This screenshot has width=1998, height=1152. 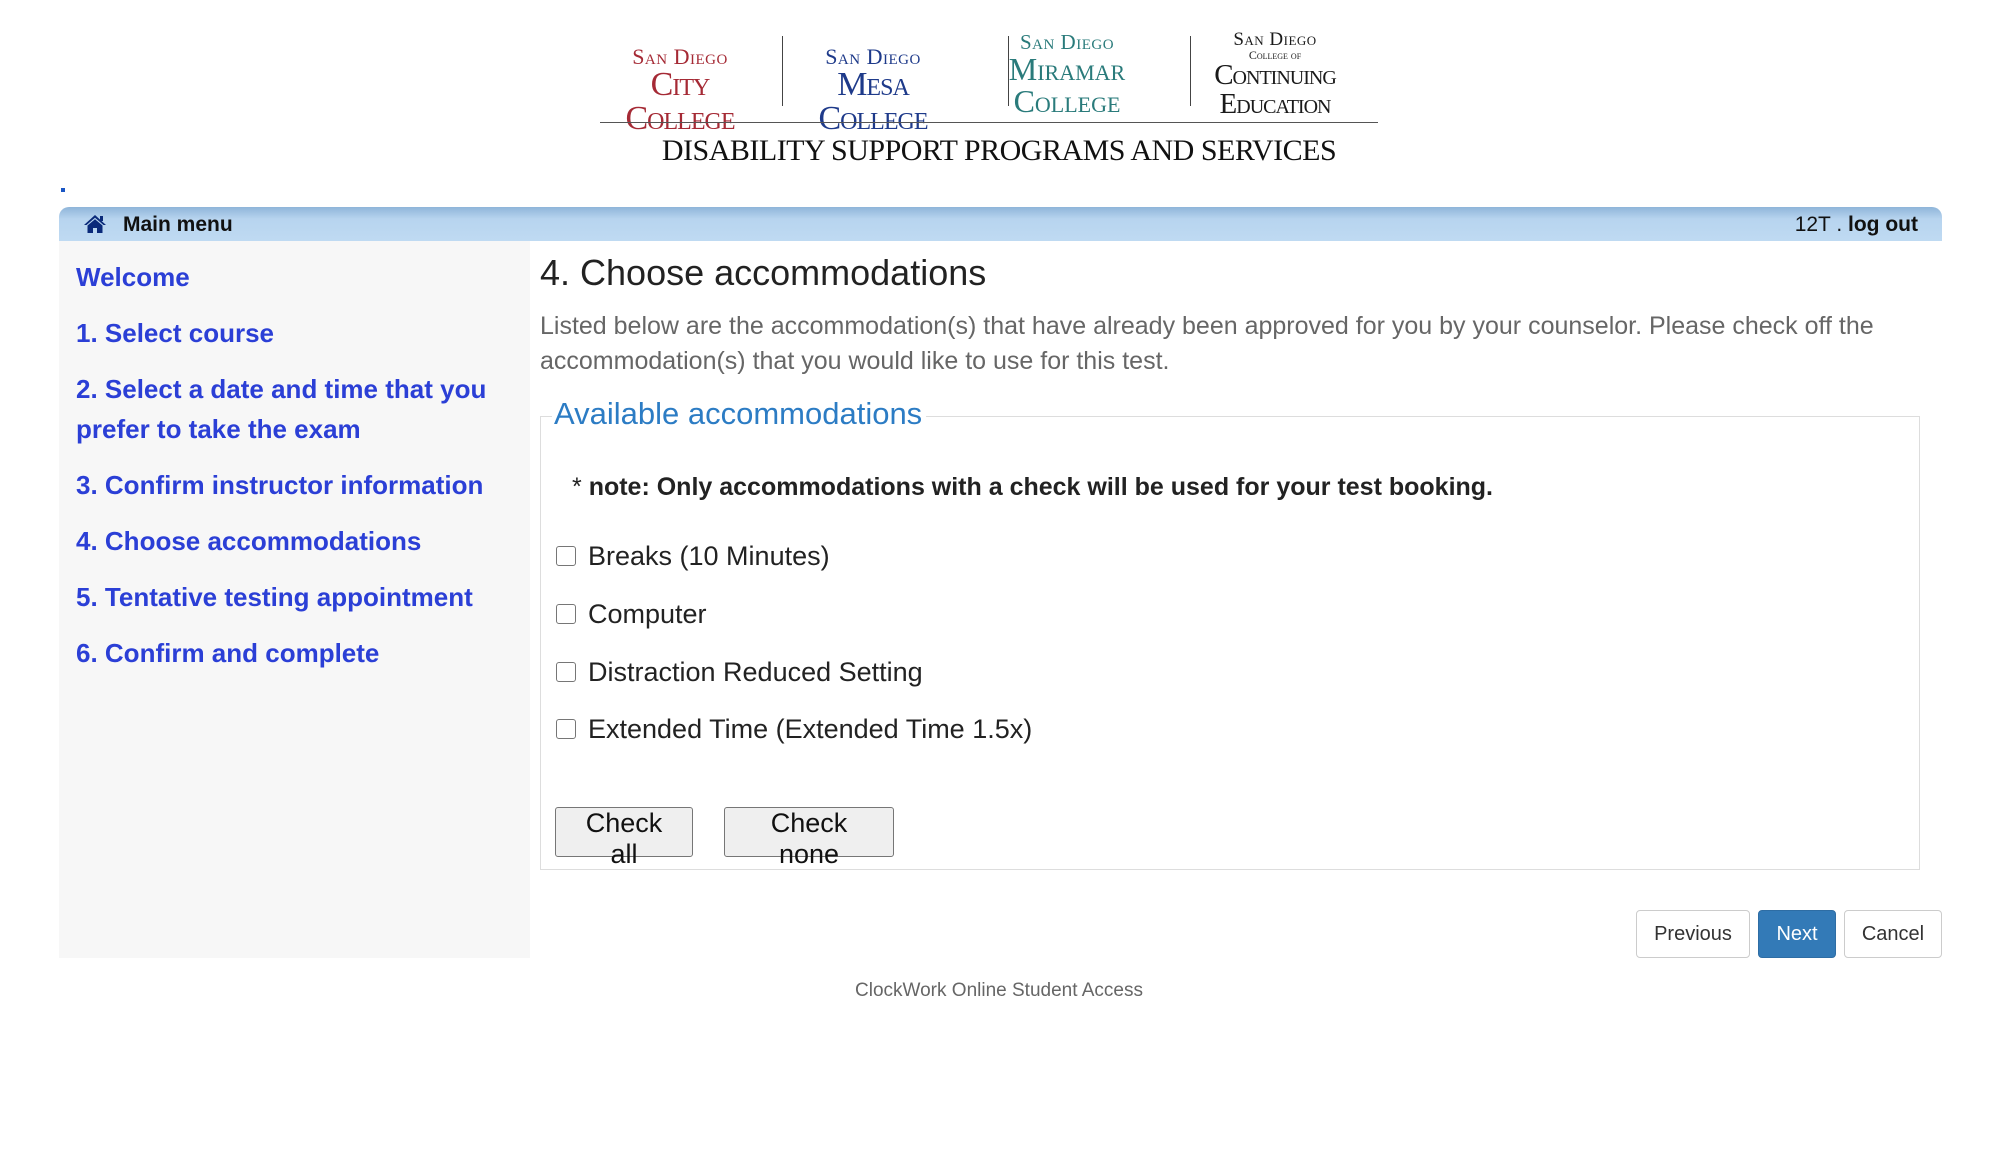 I want to click on previous-button: Previous, so click(x=1693, y=934).